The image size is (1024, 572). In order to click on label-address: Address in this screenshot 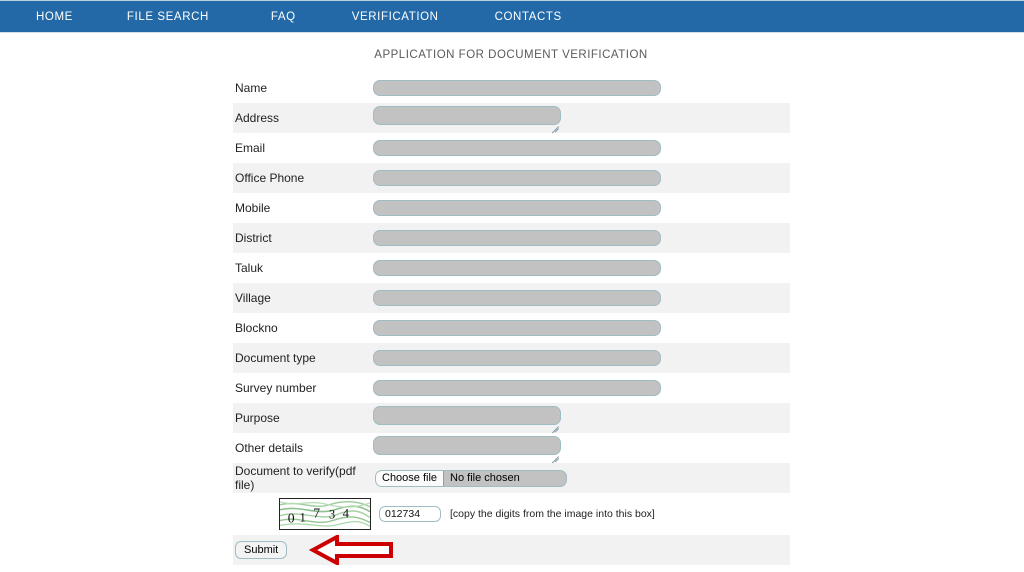, I will do `click(257, 118)`.